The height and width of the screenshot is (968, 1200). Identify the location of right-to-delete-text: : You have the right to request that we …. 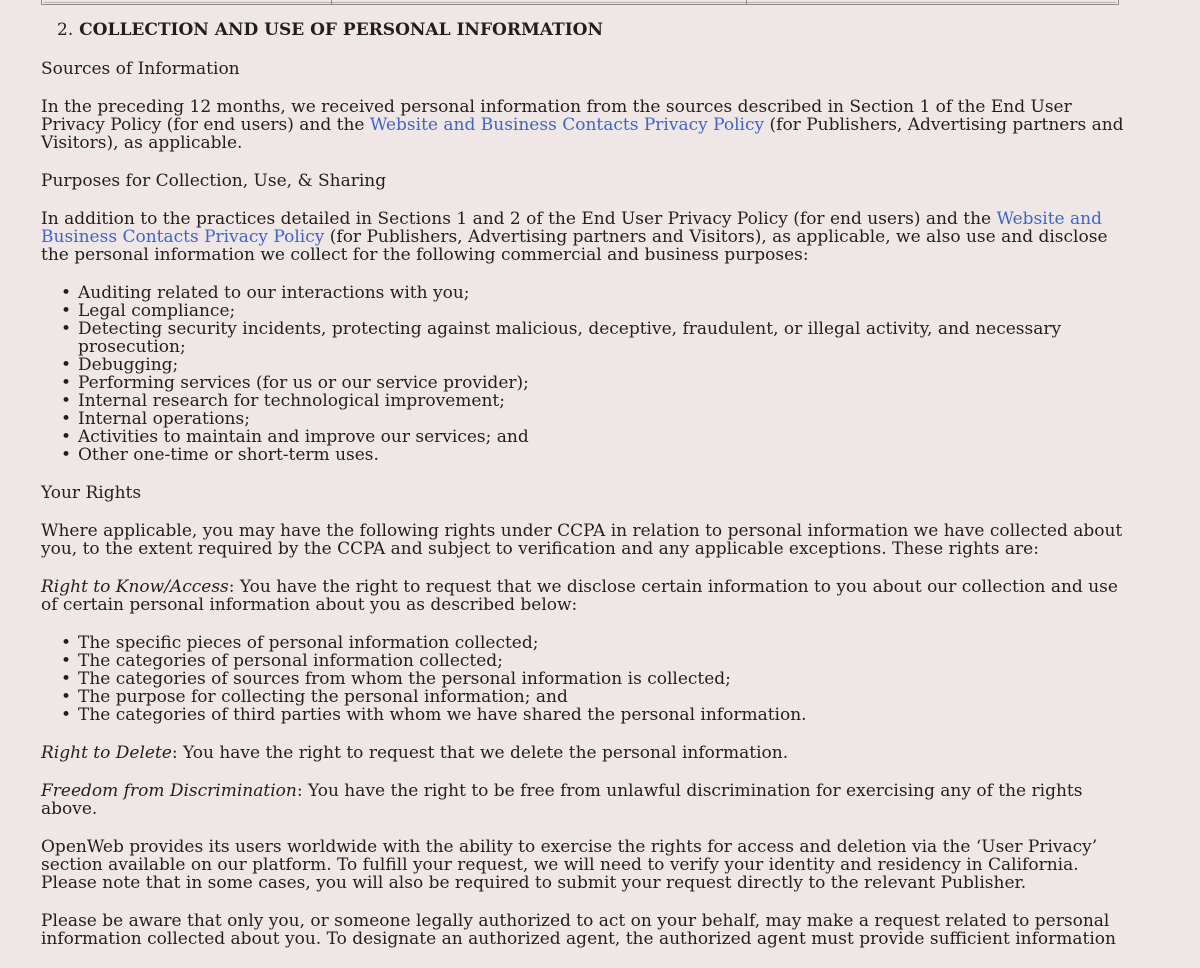
(480, 753).